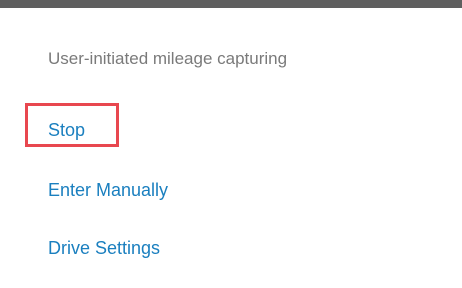 The width and height of the screenshot is (462, 288). Describe the element at coordinates (108, 190) in the screenshot. I see `enter-manually-menu-item: Enter Manually` at that location.